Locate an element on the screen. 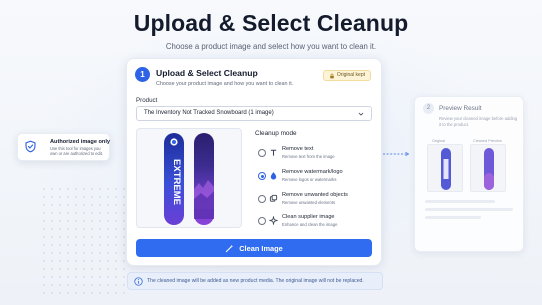 The width and height of the screenshot is (542, 305). board-text: EXTREME is located at coordinates (176, 182).